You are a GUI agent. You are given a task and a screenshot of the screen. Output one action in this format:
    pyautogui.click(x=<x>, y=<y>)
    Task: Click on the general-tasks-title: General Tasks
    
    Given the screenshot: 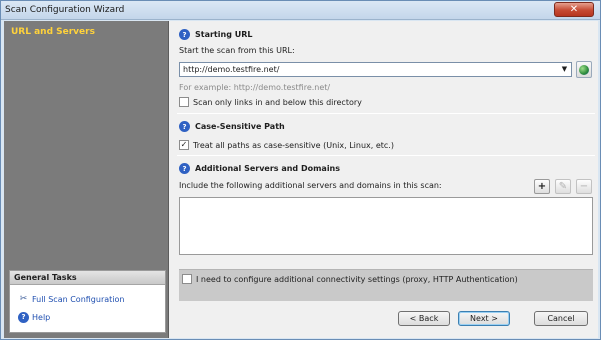 What is the action you would take?
    pyautogui.click(x=87, y=278)
    